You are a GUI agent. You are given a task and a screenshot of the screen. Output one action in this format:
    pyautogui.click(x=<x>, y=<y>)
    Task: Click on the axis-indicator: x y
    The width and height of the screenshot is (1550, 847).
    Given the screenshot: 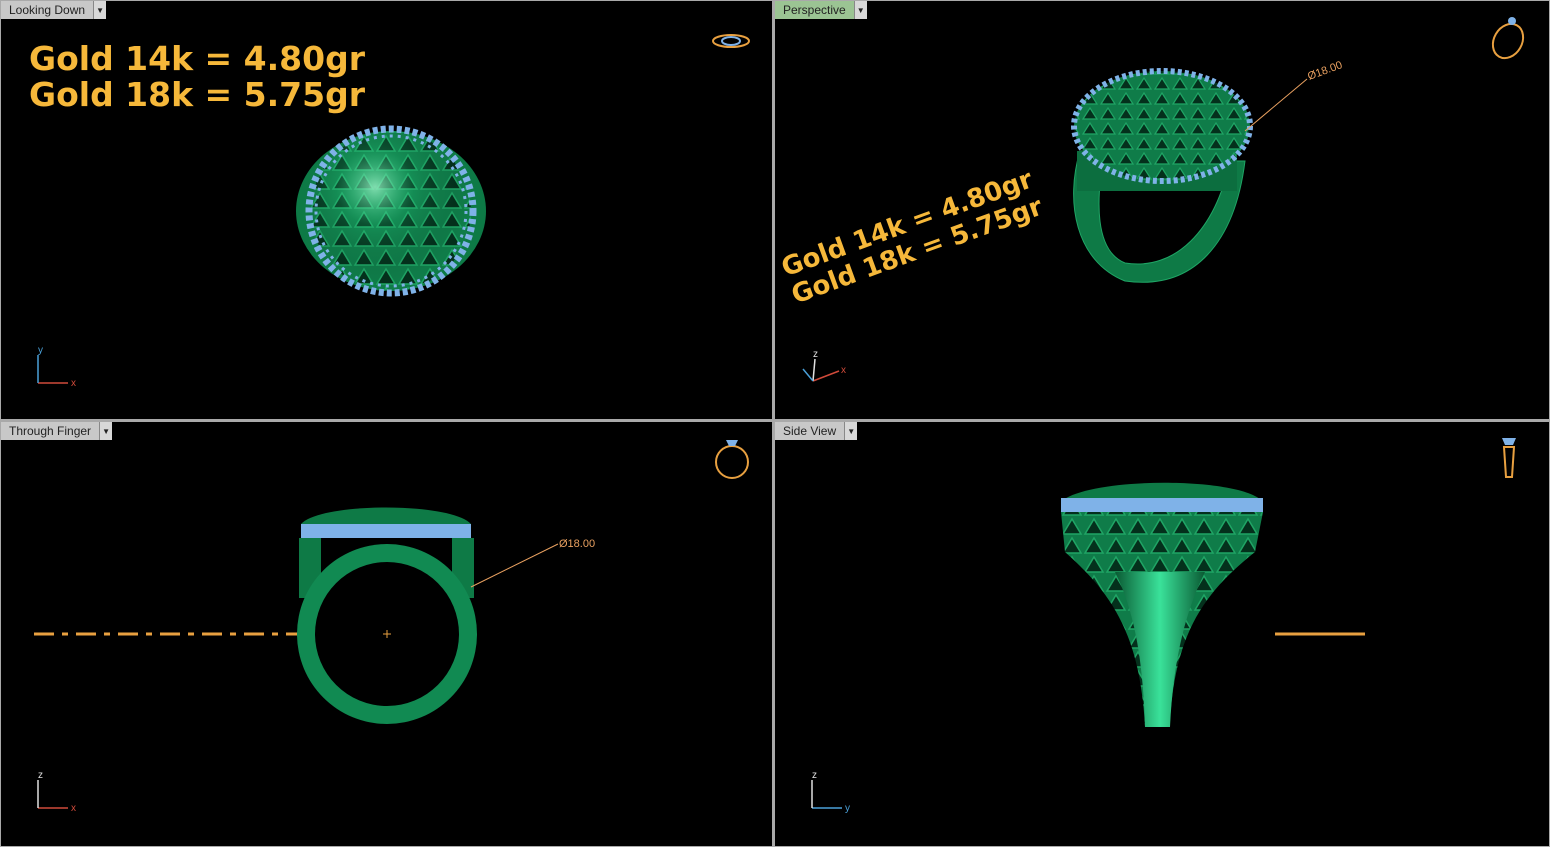 What is the action you would take?
    pyautogui.click(x=56, y=367)
    